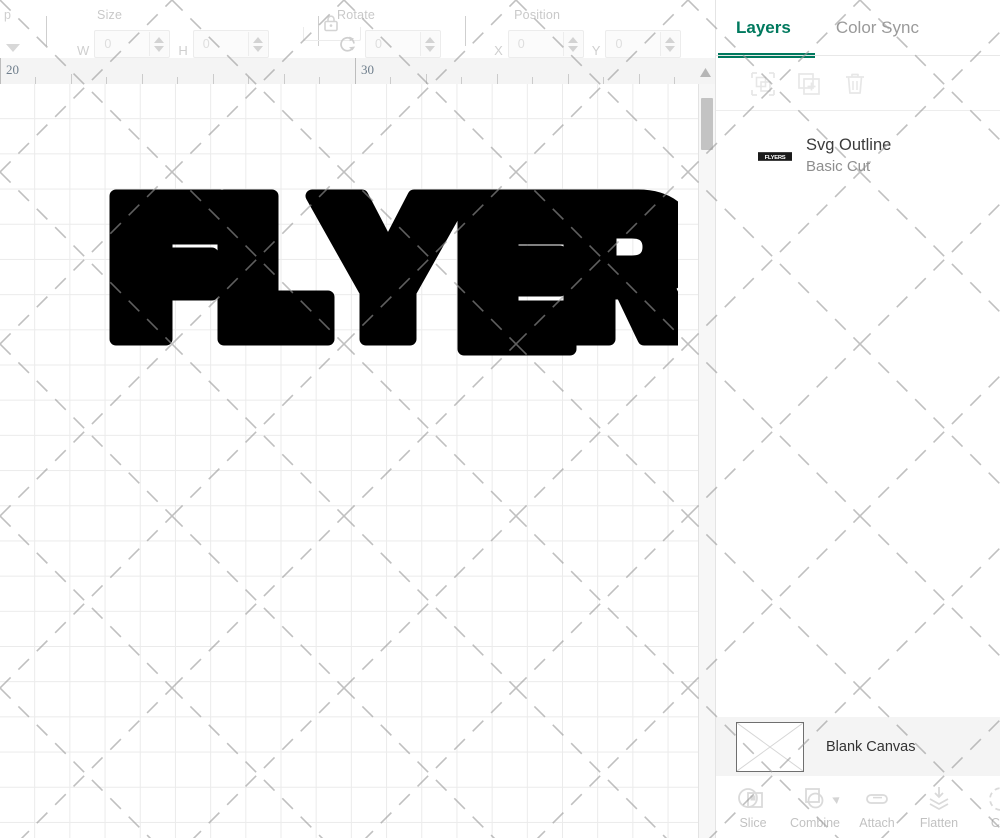 Image resolution: width=1000 pixels, height=838 pixels. Describe the element at coordinates (994, 798) in the screenshot. I see `contour-icon` at that location.